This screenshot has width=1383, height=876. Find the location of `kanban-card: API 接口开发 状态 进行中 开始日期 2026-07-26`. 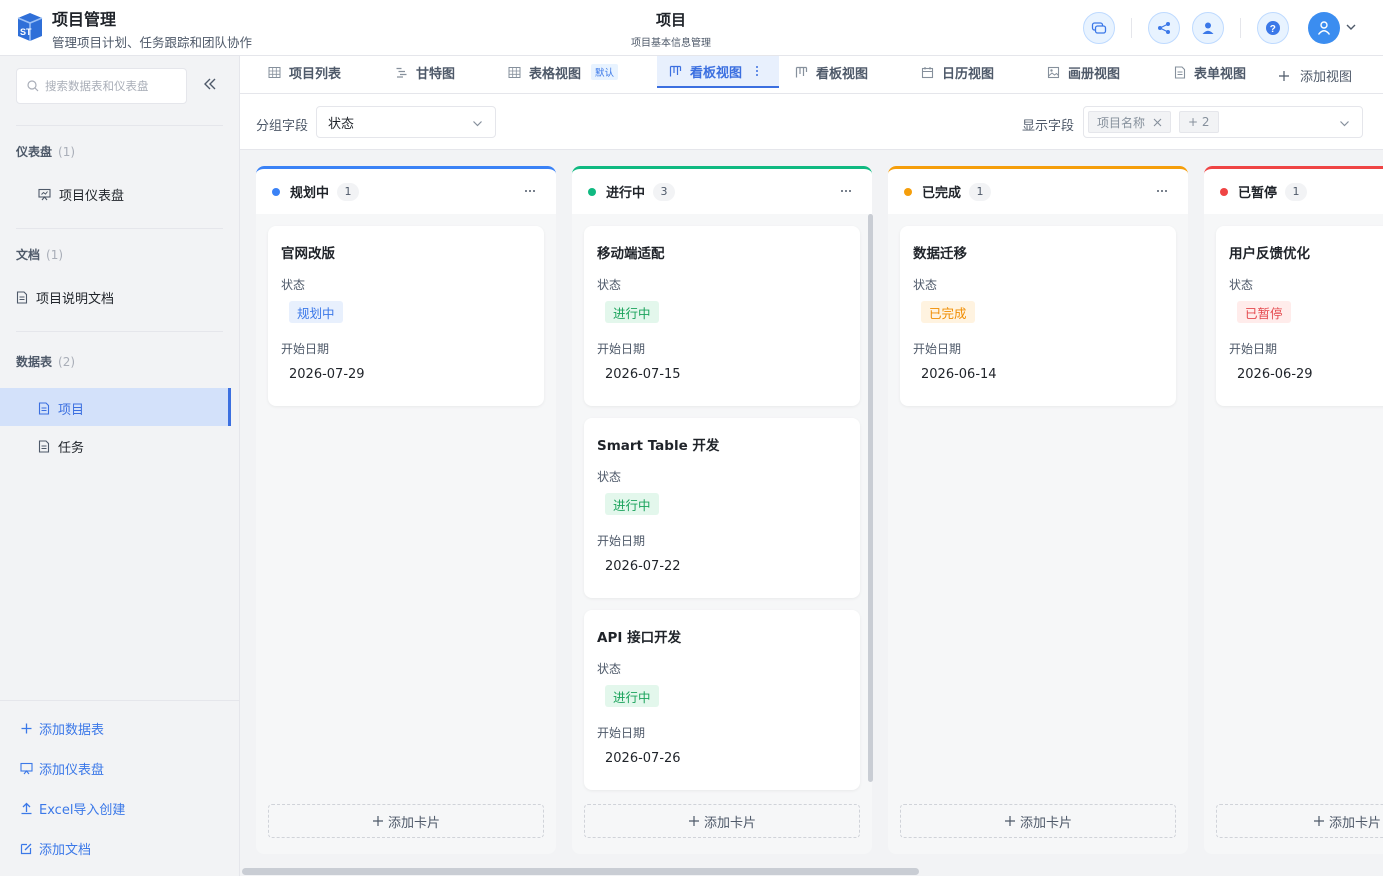

kanban-card: API 接口开发 状态 进行中 开始日期 2026-07-26 is located at coordinates (722, 700).